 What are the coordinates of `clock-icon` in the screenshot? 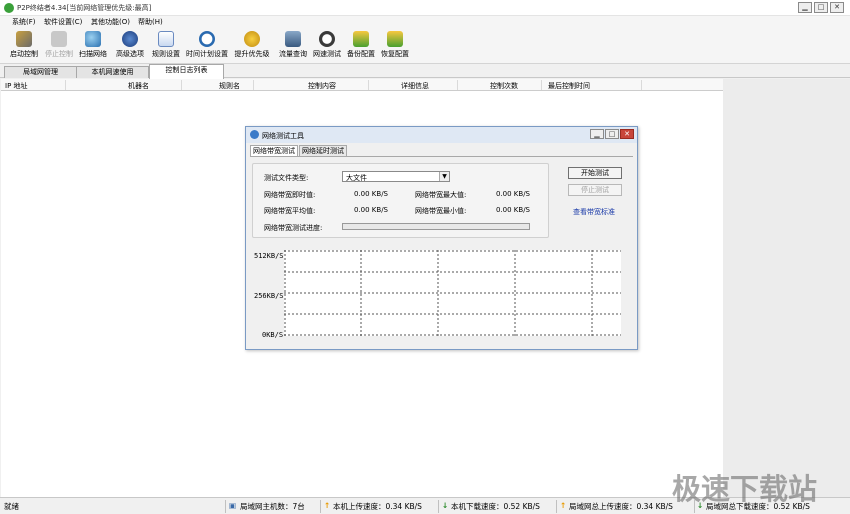 It's located at (207, 39).